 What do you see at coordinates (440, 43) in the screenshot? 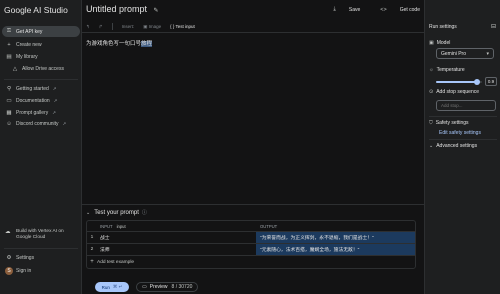
I see `model-label: ▣ Model` at bounding box center [440, 43].